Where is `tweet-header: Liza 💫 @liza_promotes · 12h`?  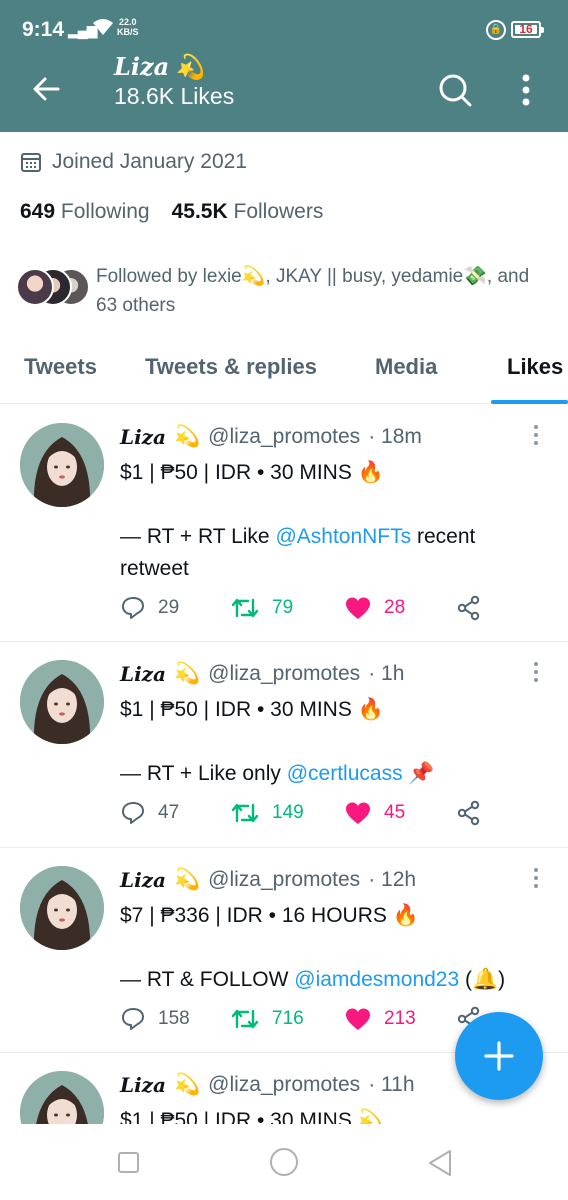 tweet-header: Liza 💫 @liza_promotes · 12h is located at coordinates (268, 880).